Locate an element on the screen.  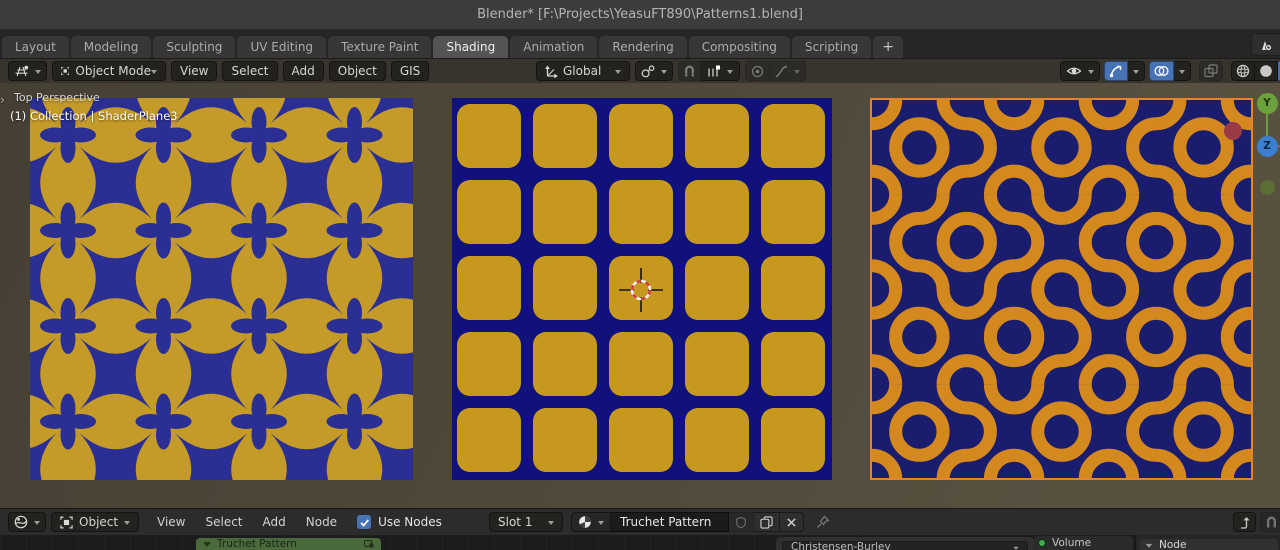
sidebar-toggle-arrow: › is located at coordinates (2, 100).